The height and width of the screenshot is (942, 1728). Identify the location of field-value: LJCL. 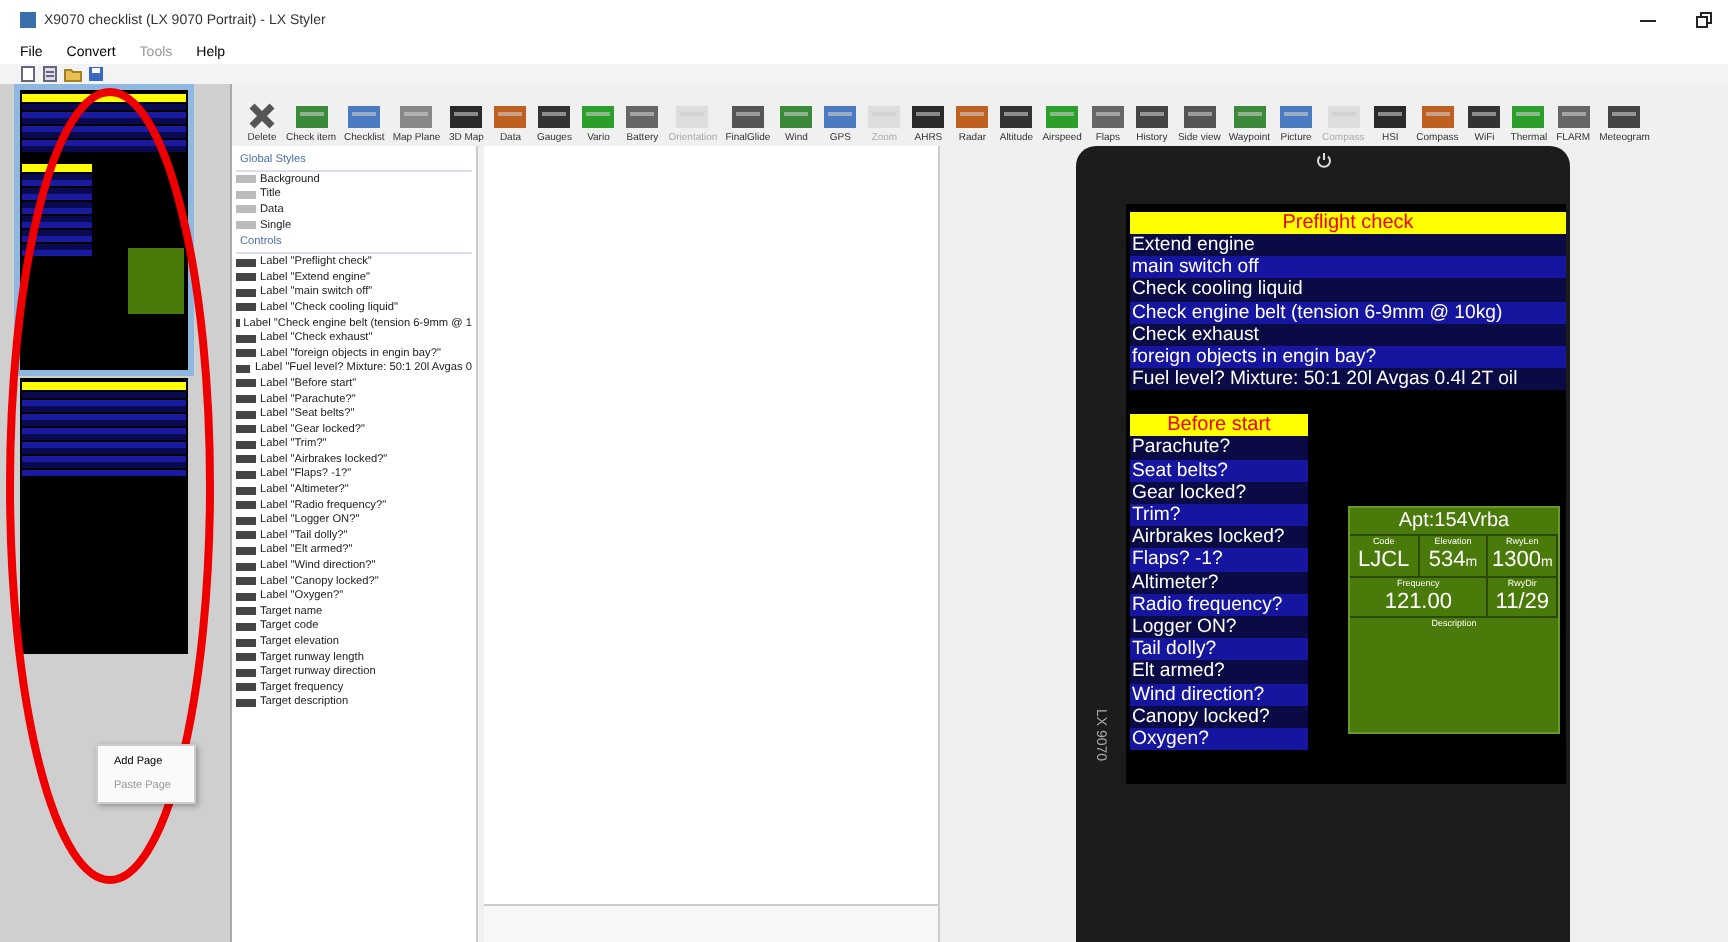
(1383, 561).